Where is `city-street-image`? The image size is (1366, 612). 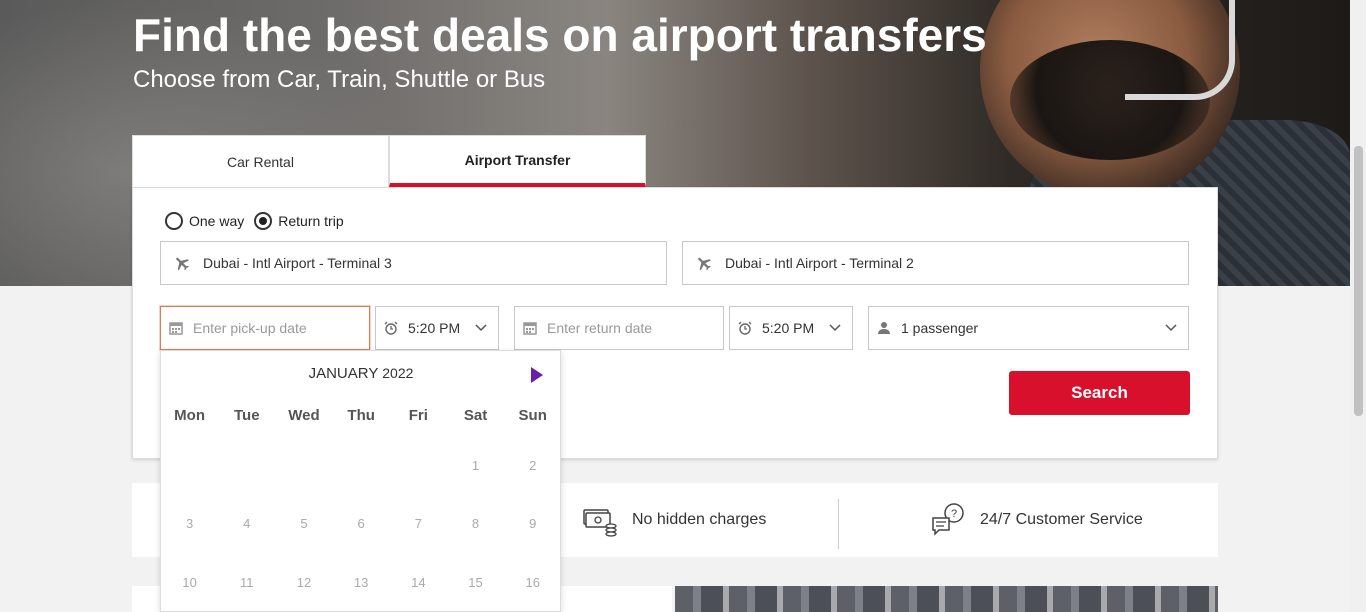 city-street-image is located at coordinates (946, 599).